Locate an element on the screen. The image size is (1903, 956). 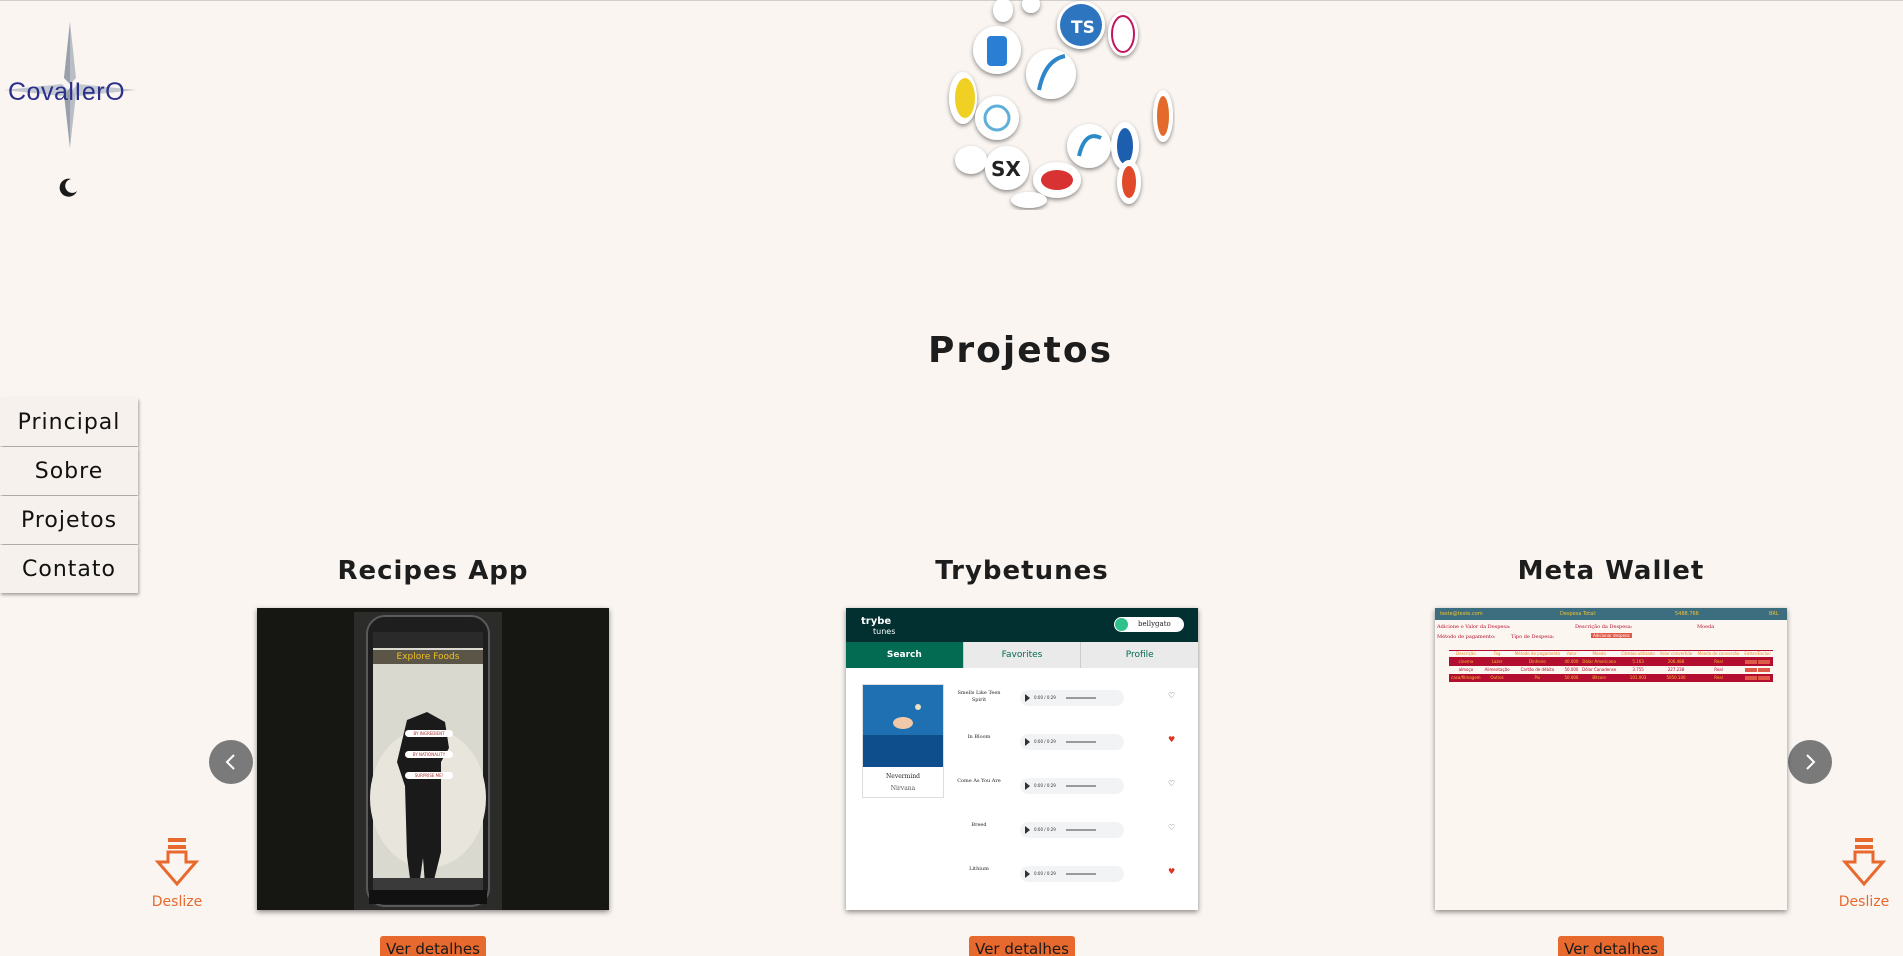
table-header-cell: Moeda is located at coordinates (1599, 654).